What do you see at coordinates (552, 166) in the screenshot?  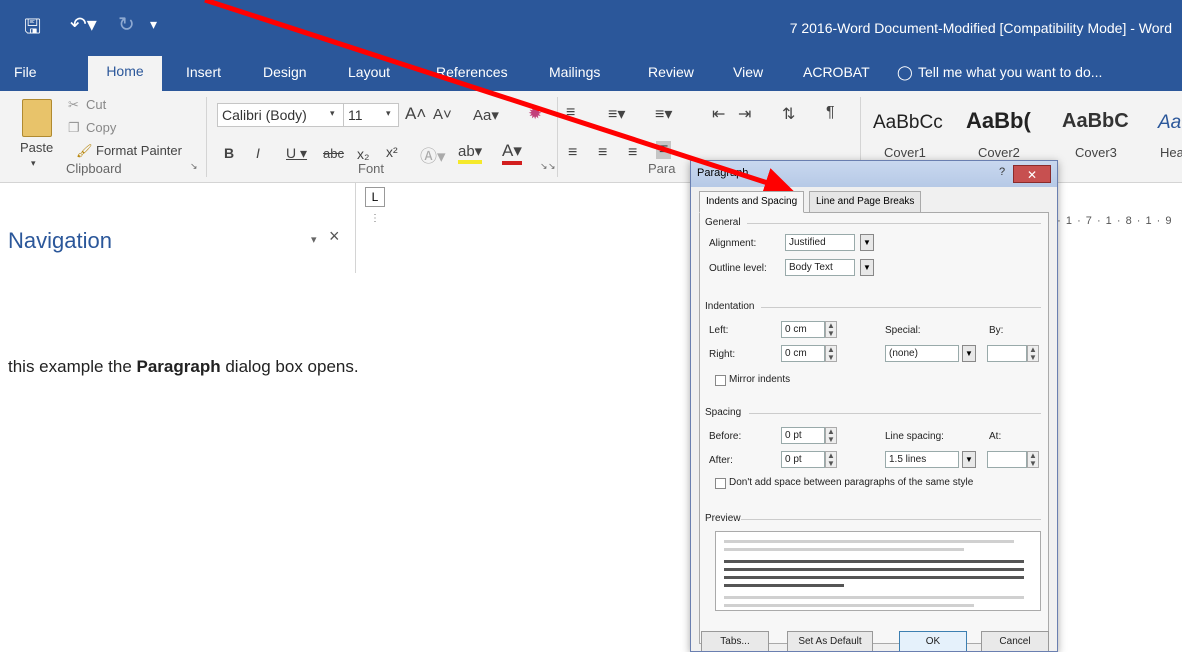 I see `paragraph-launcher-icon: ↘` at bounding box center [552, 166].